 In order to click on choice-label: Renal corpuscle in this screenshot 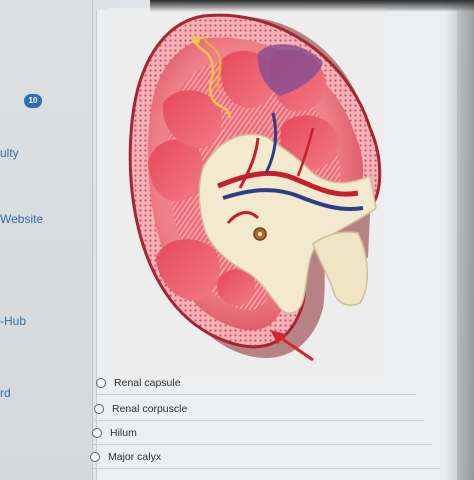, I will do `click(150, 409)`.